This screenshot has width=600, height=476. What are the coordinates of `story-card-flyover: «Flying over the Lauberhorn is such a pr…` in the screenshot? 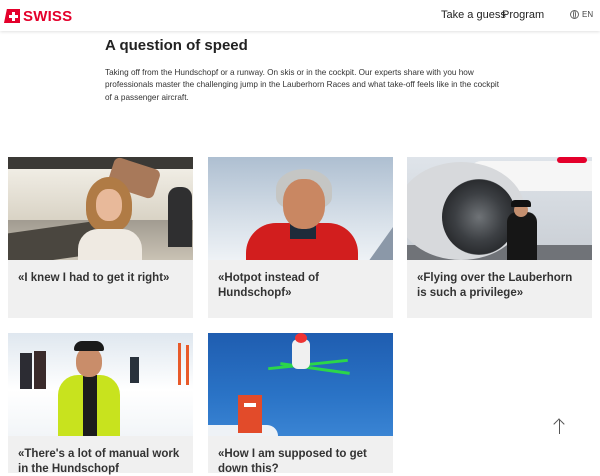 It's located at (499, 237).